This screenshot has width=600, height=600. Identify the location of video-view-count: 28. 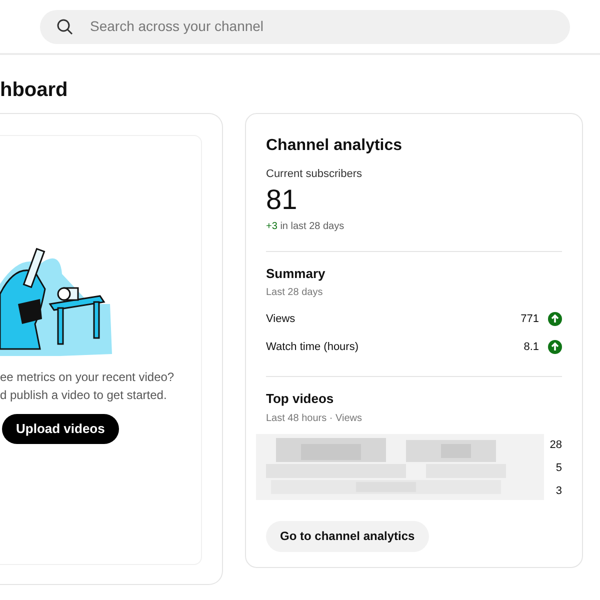
(556, 445).